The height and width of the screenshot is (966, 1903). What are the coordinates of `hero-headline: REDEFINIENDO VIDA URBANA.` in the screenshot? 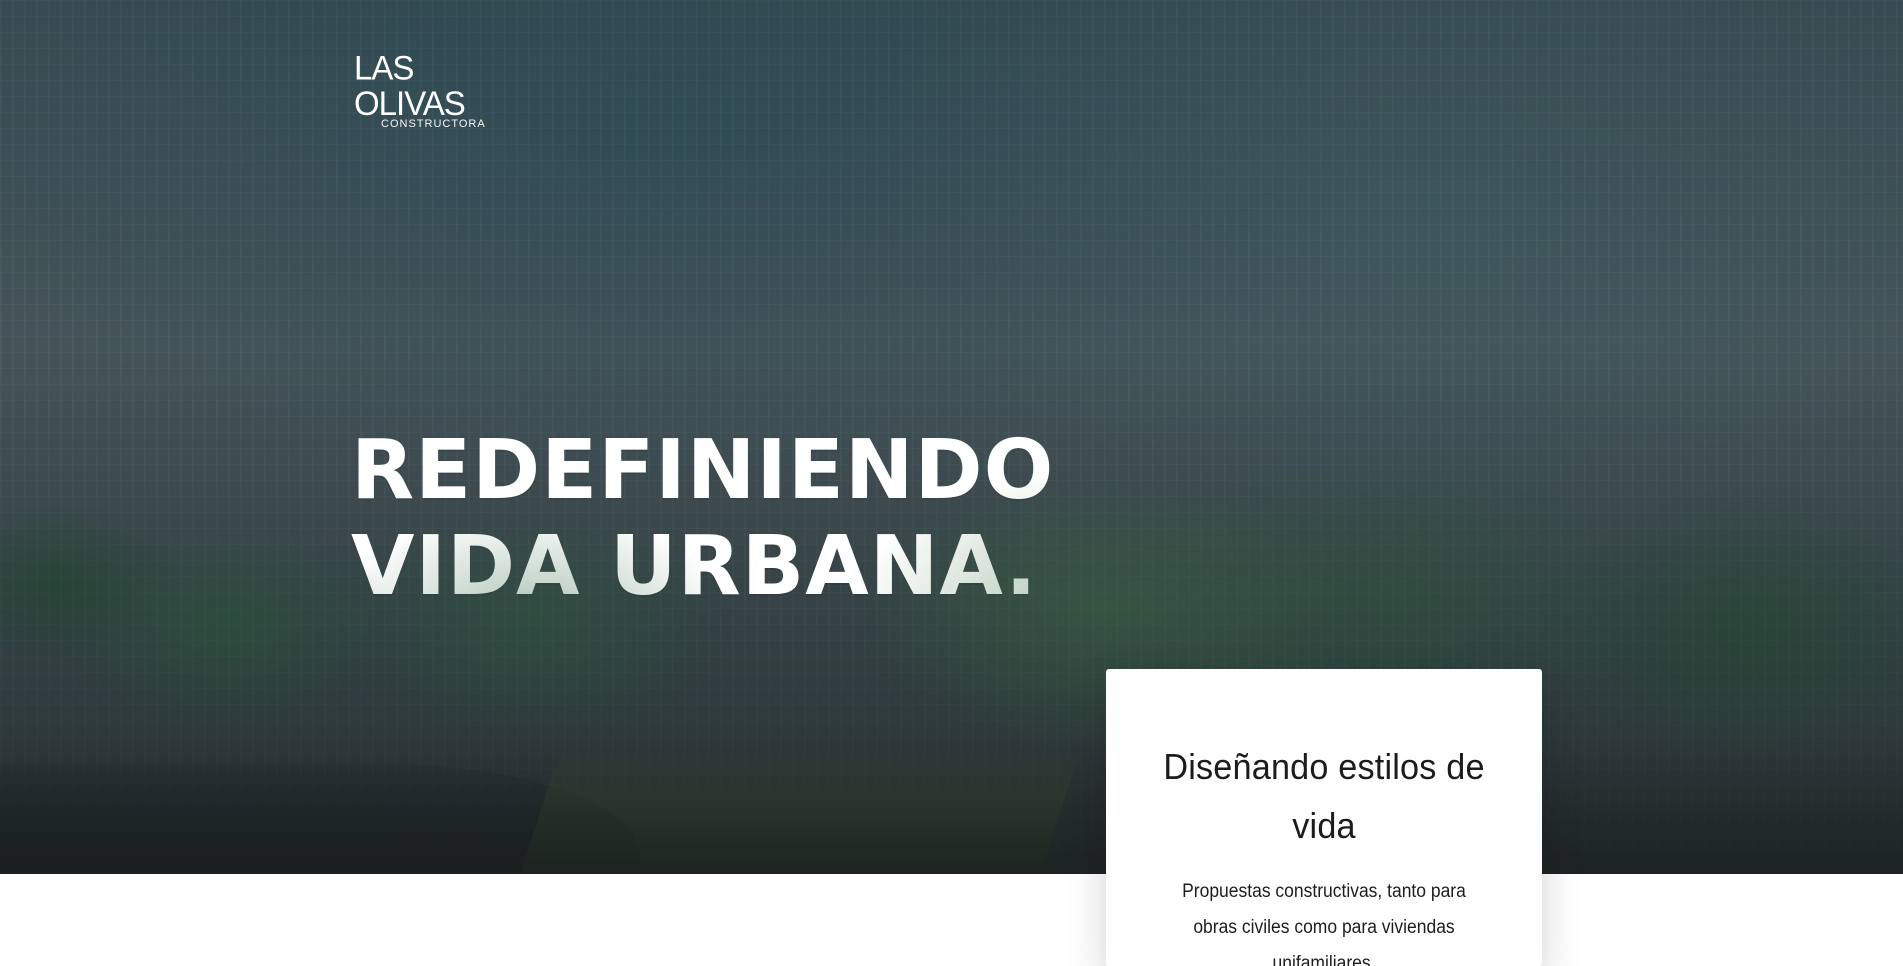 It's located at (711, 519).